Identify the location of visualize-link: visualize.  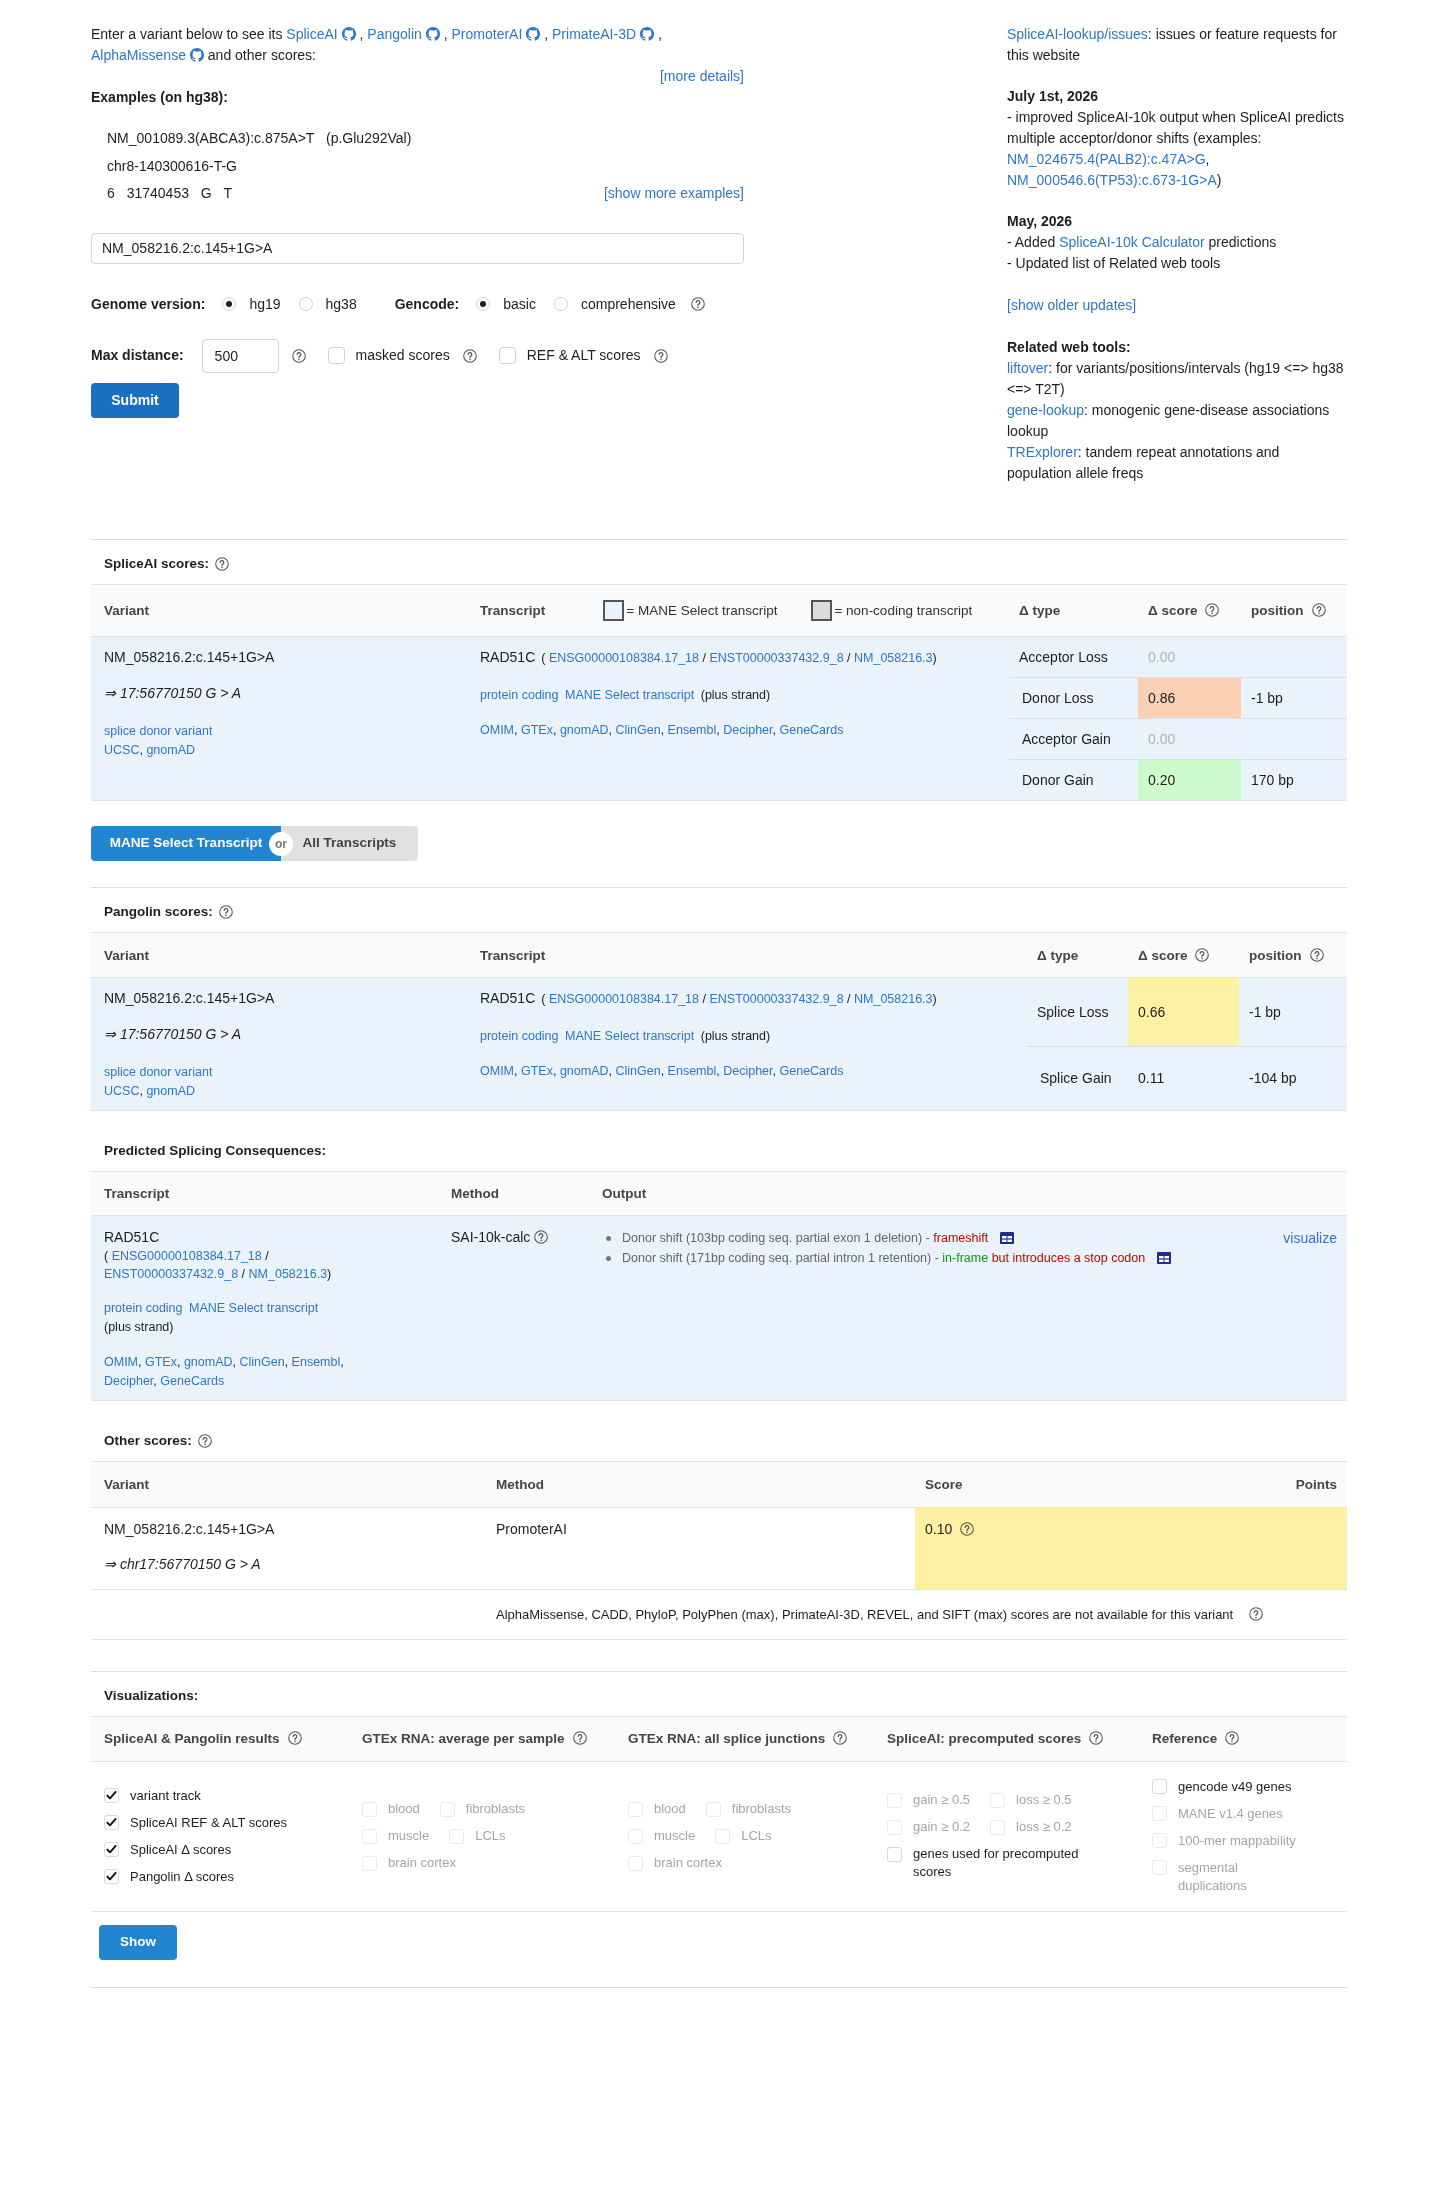
(1310, 1248).